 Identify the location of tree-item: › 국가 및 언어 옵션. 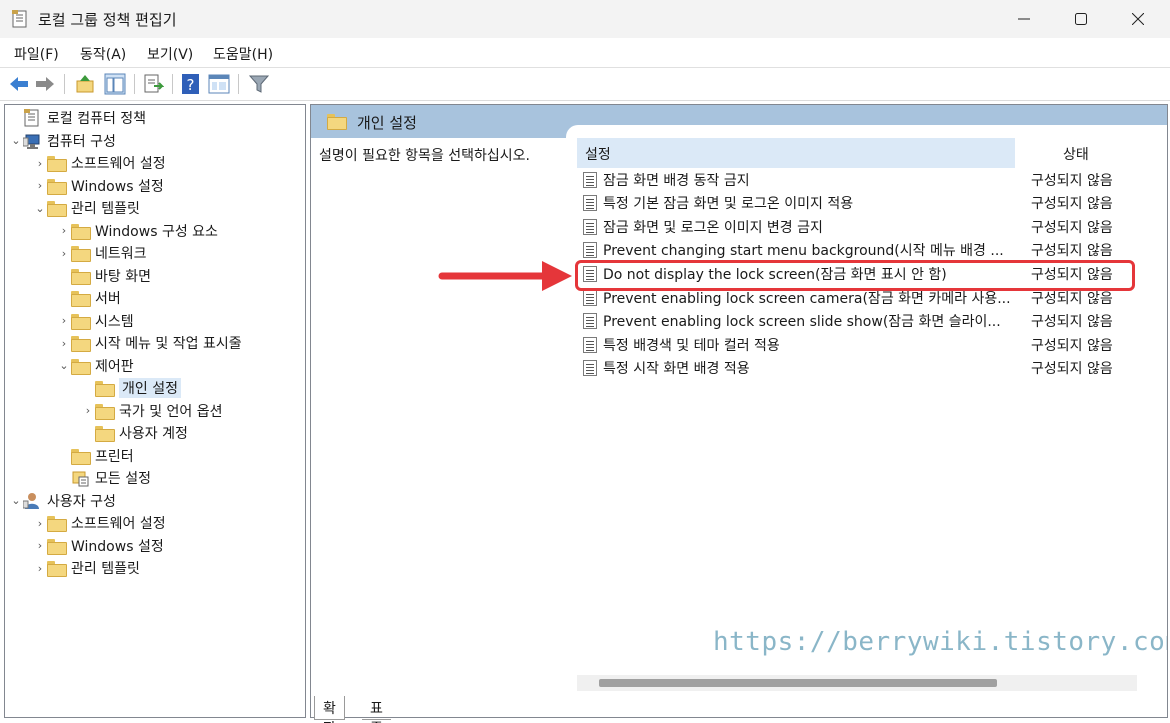
(152, 411).